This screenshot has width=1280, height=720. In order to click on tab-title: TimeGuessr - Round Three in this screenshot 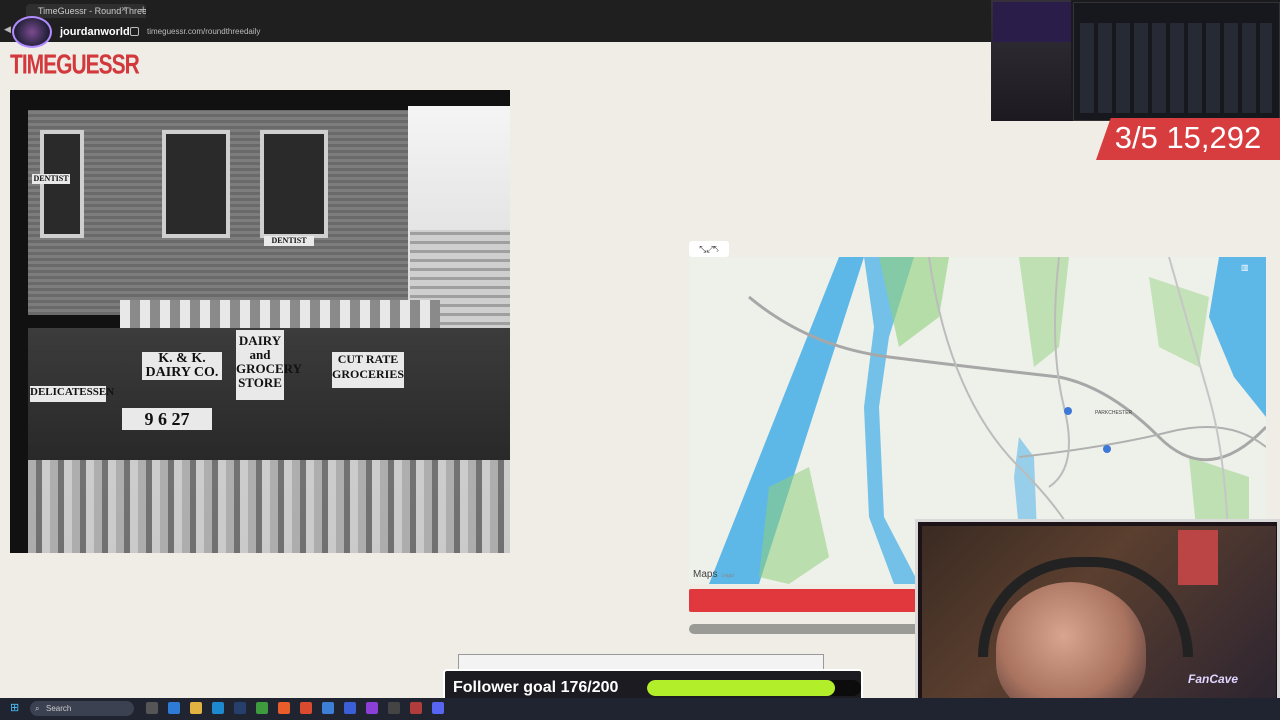, I will do `click(92, 11)`.